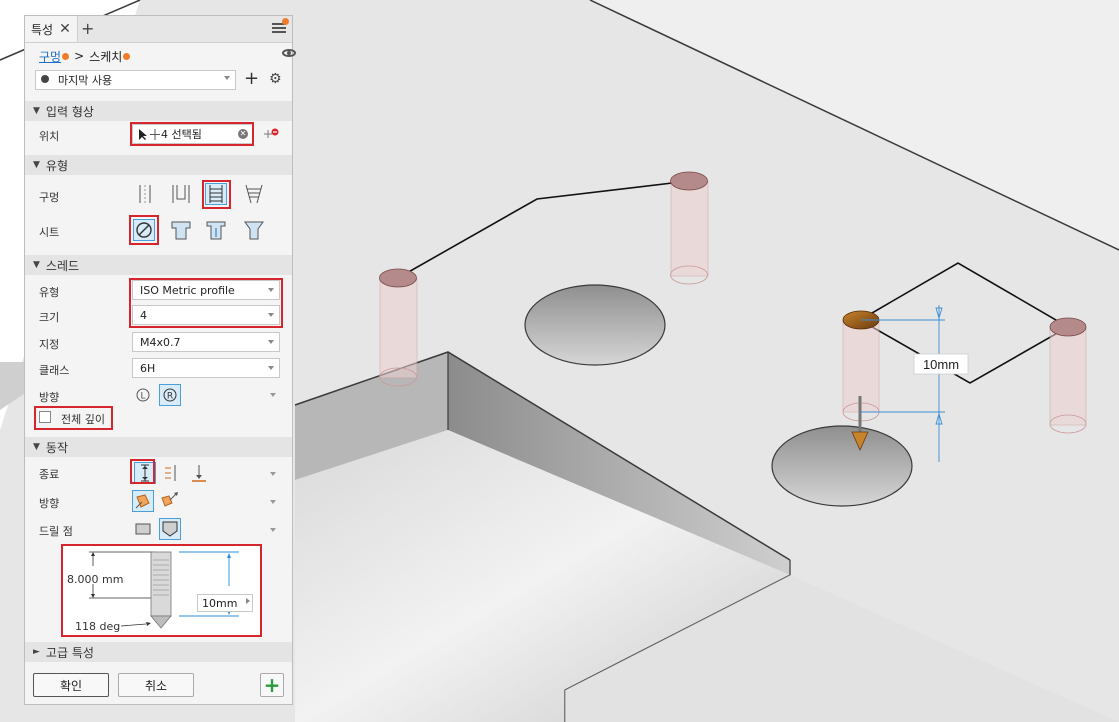  Describe the element at coordinates (145, 194) in the screenshot. I see `simple-hole-button` at that location.